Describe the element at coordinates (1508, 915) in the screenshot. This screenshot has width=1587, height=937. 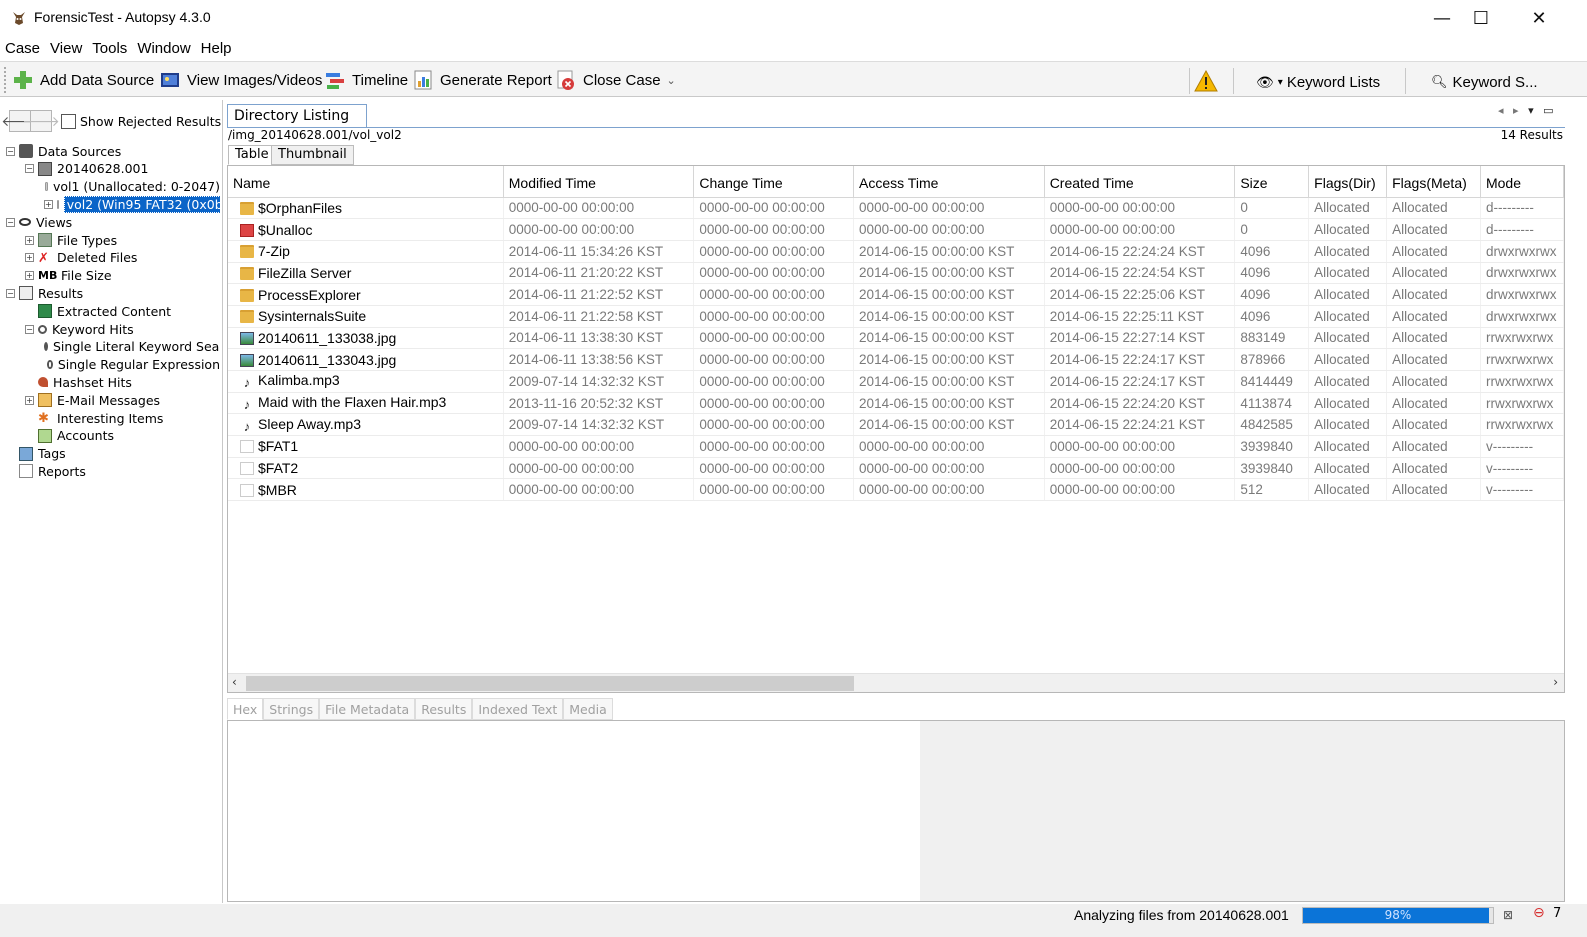
I see `cancel-ingest-icon: ⊠` at that location.